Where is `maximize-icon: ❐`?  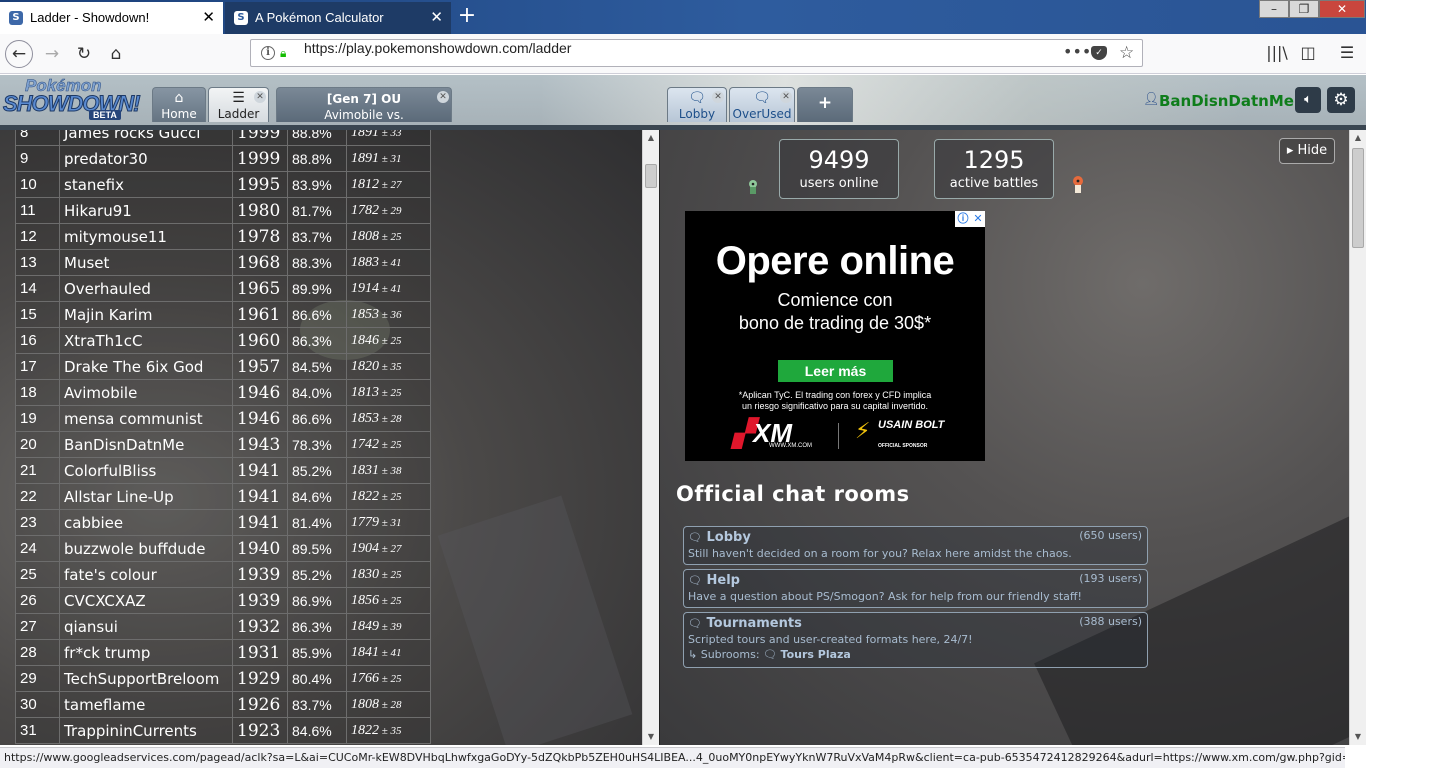
maximize-icon: ❐ is located at coordinates (1304, 9).